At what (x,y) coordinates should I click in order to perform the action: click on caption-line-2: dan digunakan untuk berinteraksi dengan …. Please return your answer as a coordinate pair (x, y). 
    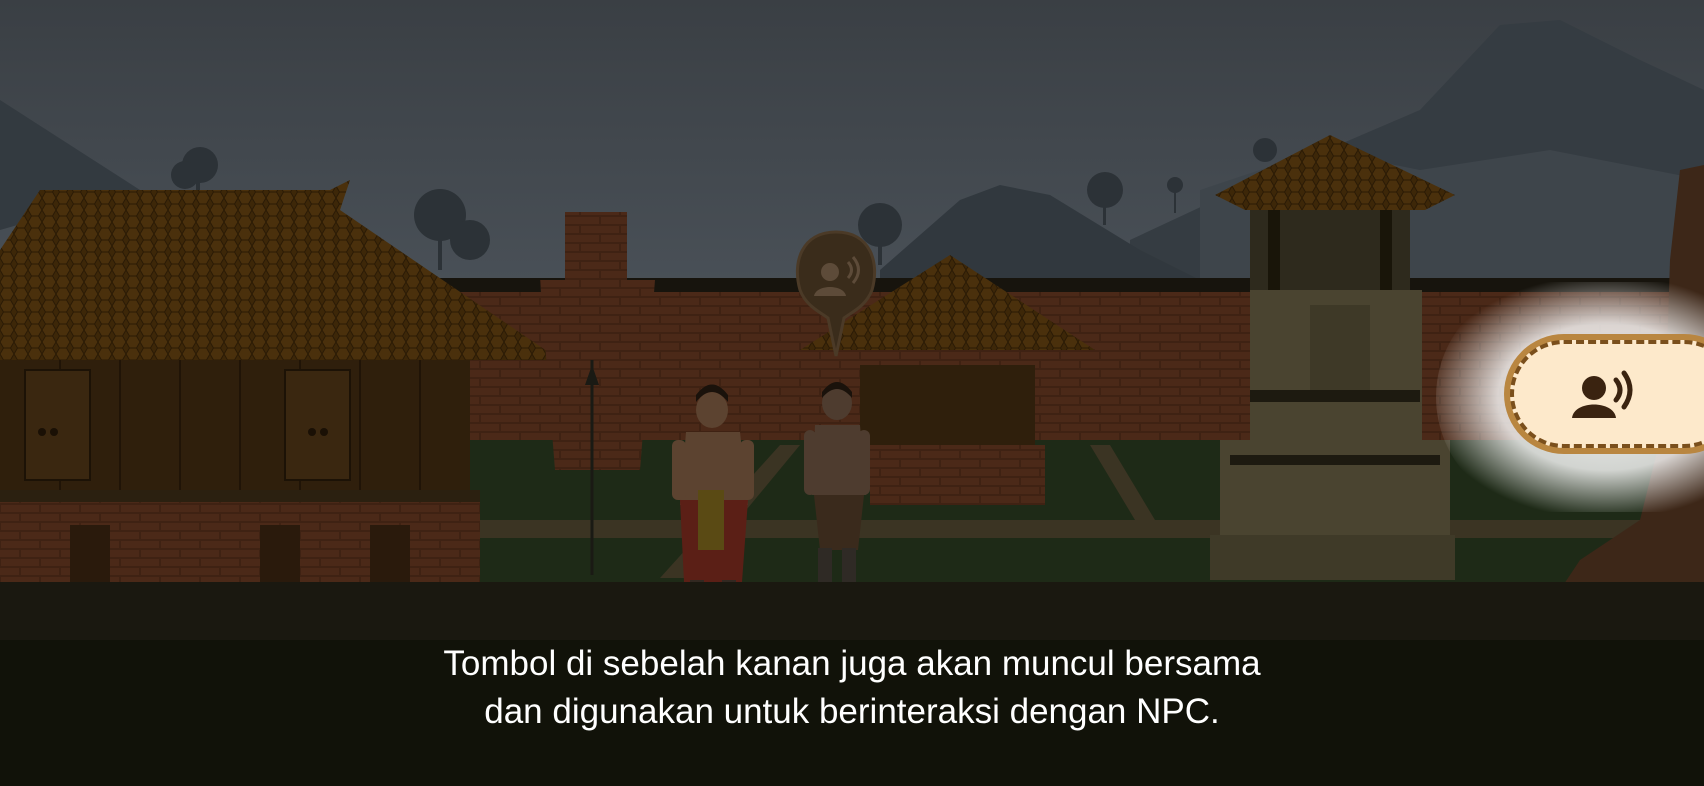
    Looking at the image, I should click on (852, 711).